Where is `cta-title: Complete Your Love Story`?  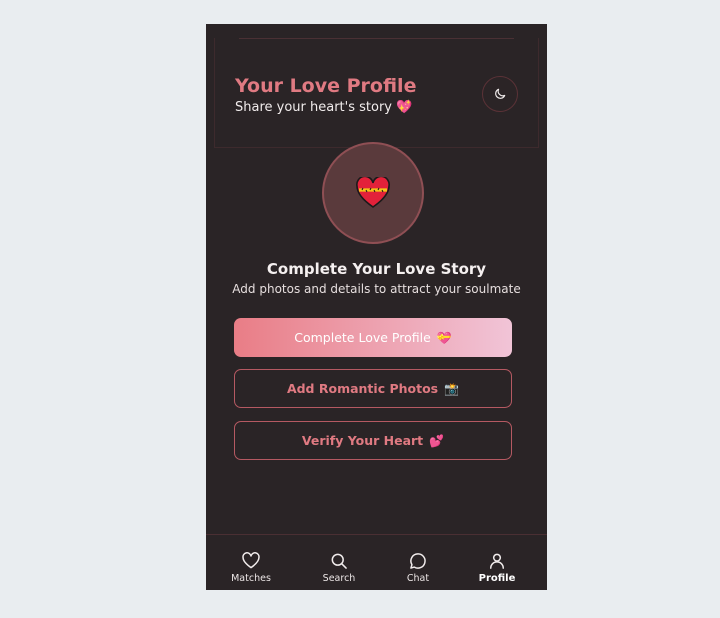
cta-title: Complete Your Love Story is located at coordinates (376, 269).